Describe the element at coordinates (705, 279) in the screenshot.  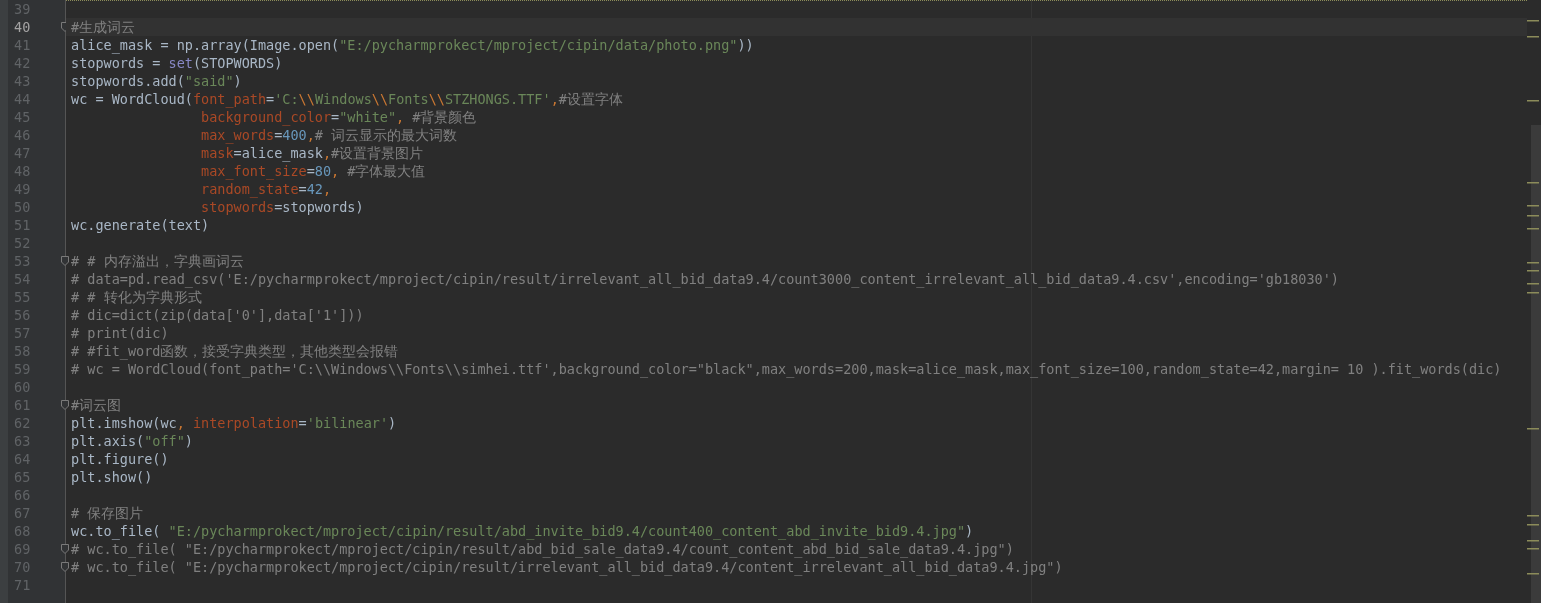
I see `code-line: # data=pd.read_csv('E:/pycharmprokect/mproject/cipin/result/irrelevant_all_bid_data9.4/count3000_content_irrelevant_all_bid_data9.4.csv',encoding='gb18030')` at that location.